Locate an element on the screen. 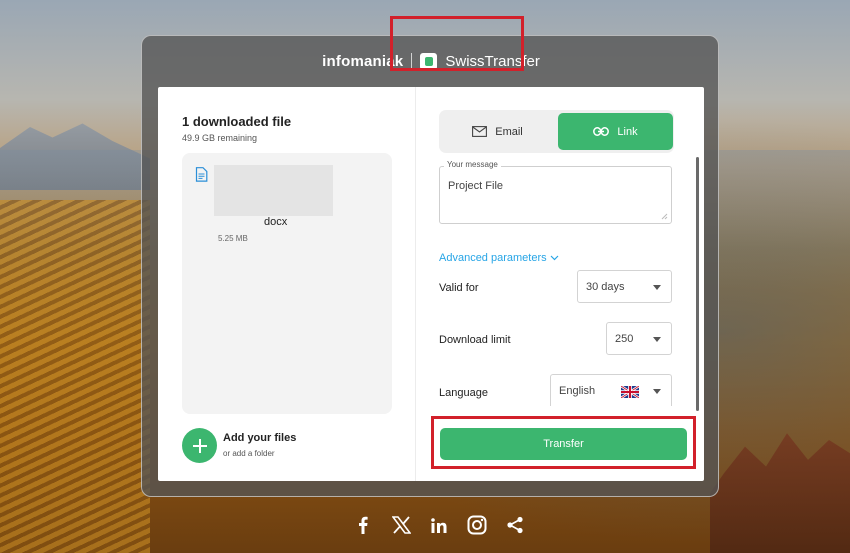  x-icon is located at coordinates (401, 525).